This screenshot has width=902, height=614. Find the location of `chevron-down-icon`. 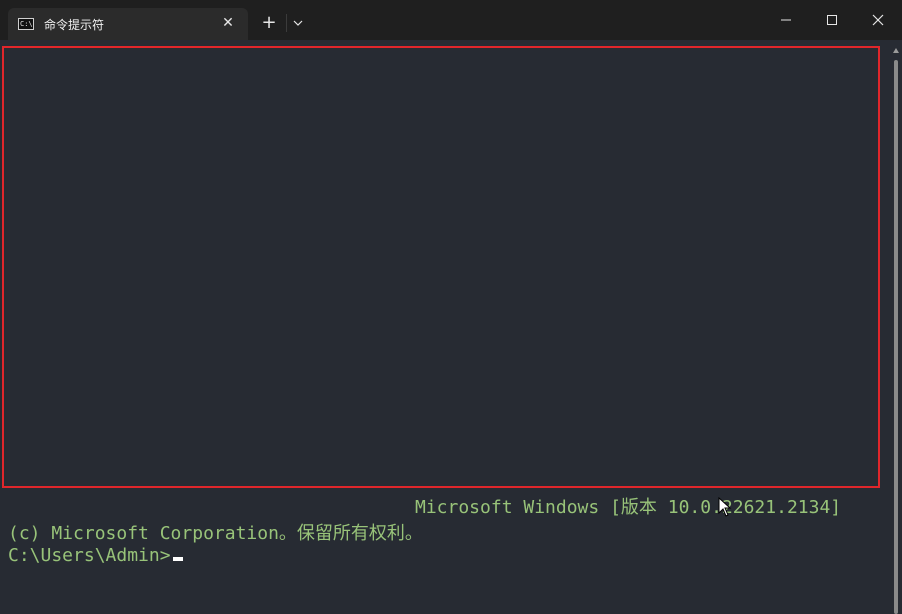

chevron-down-icon is located at coordinates (298, 23).